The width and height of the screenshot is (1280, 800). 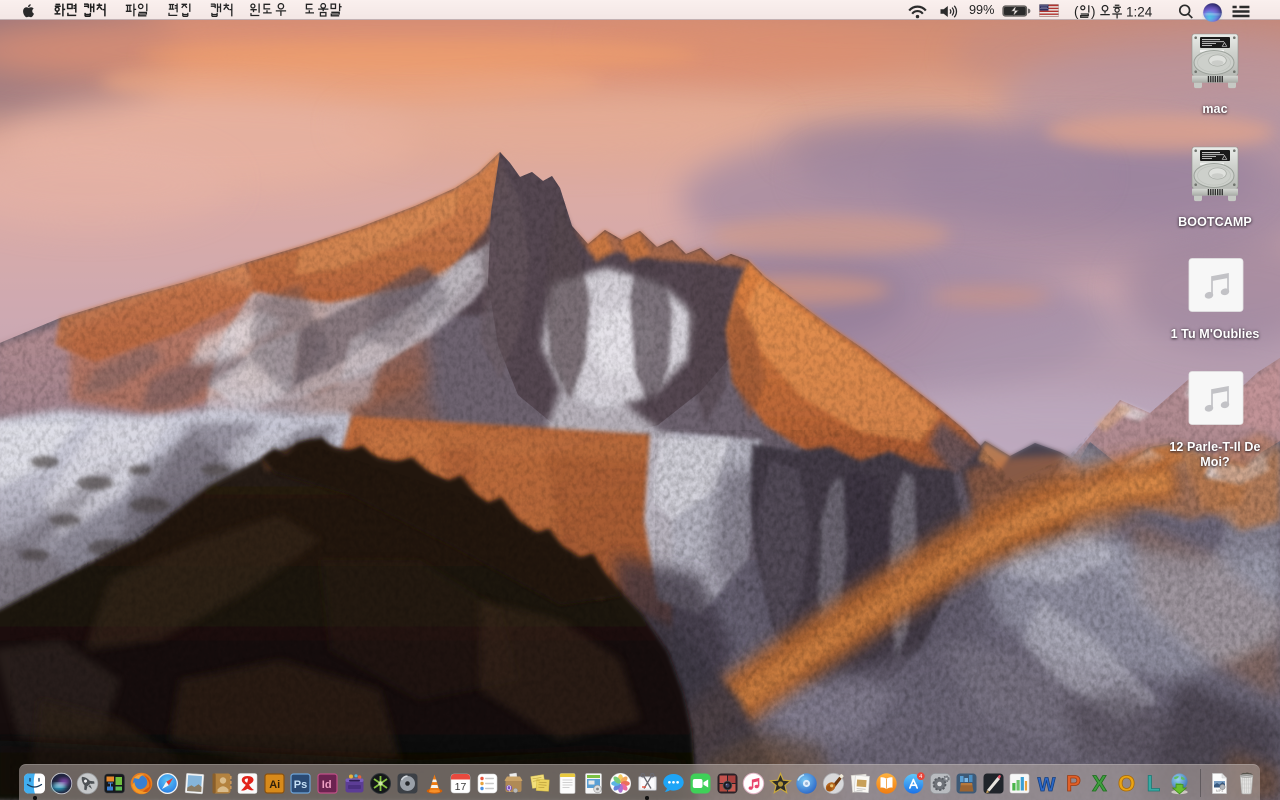 I want to click on svg-text: Ai, so click(x=274, y=785).